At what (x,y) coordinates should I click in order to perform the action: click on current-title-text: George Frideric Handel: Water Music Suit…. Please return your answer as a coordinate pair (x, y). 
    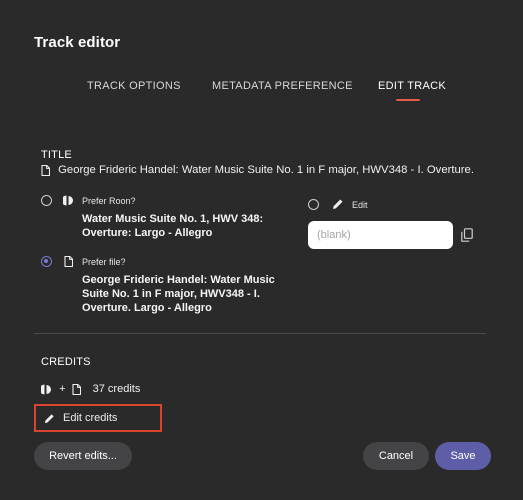
    Looking at the image, I should click on (266, 170).